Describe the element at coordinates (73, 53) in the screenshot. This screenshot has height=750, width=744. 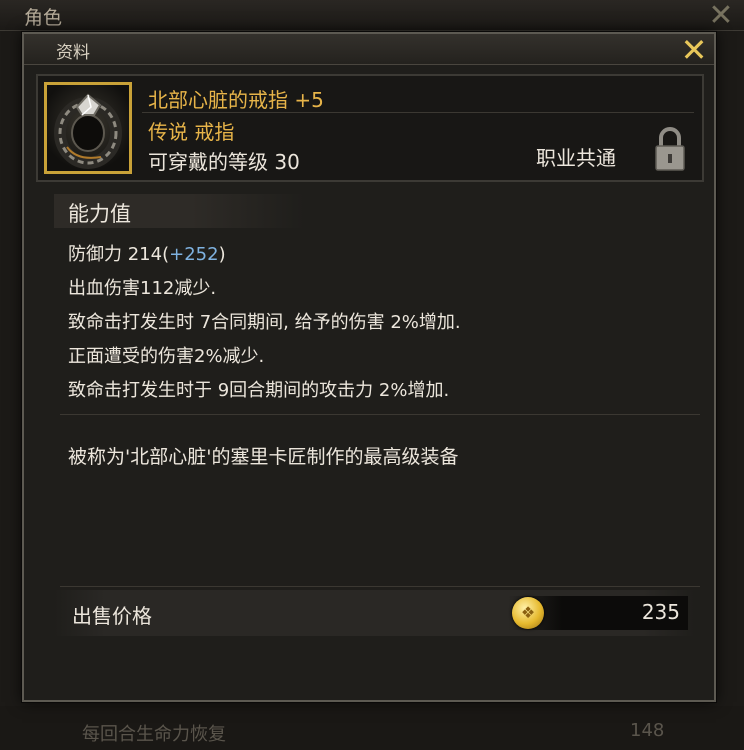
I see `panel-title: 资料` at that location.